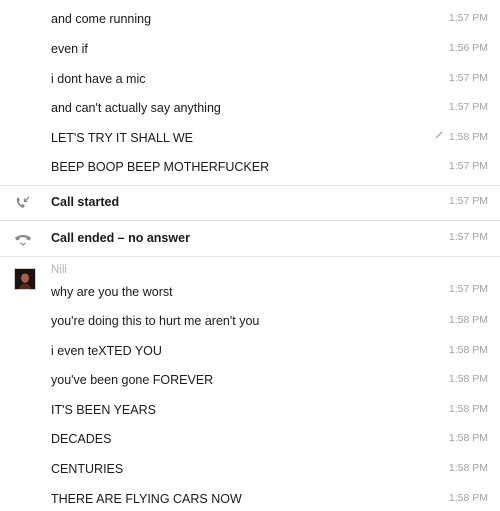  I want to click on call-incoming-icon, so click(23, 203).